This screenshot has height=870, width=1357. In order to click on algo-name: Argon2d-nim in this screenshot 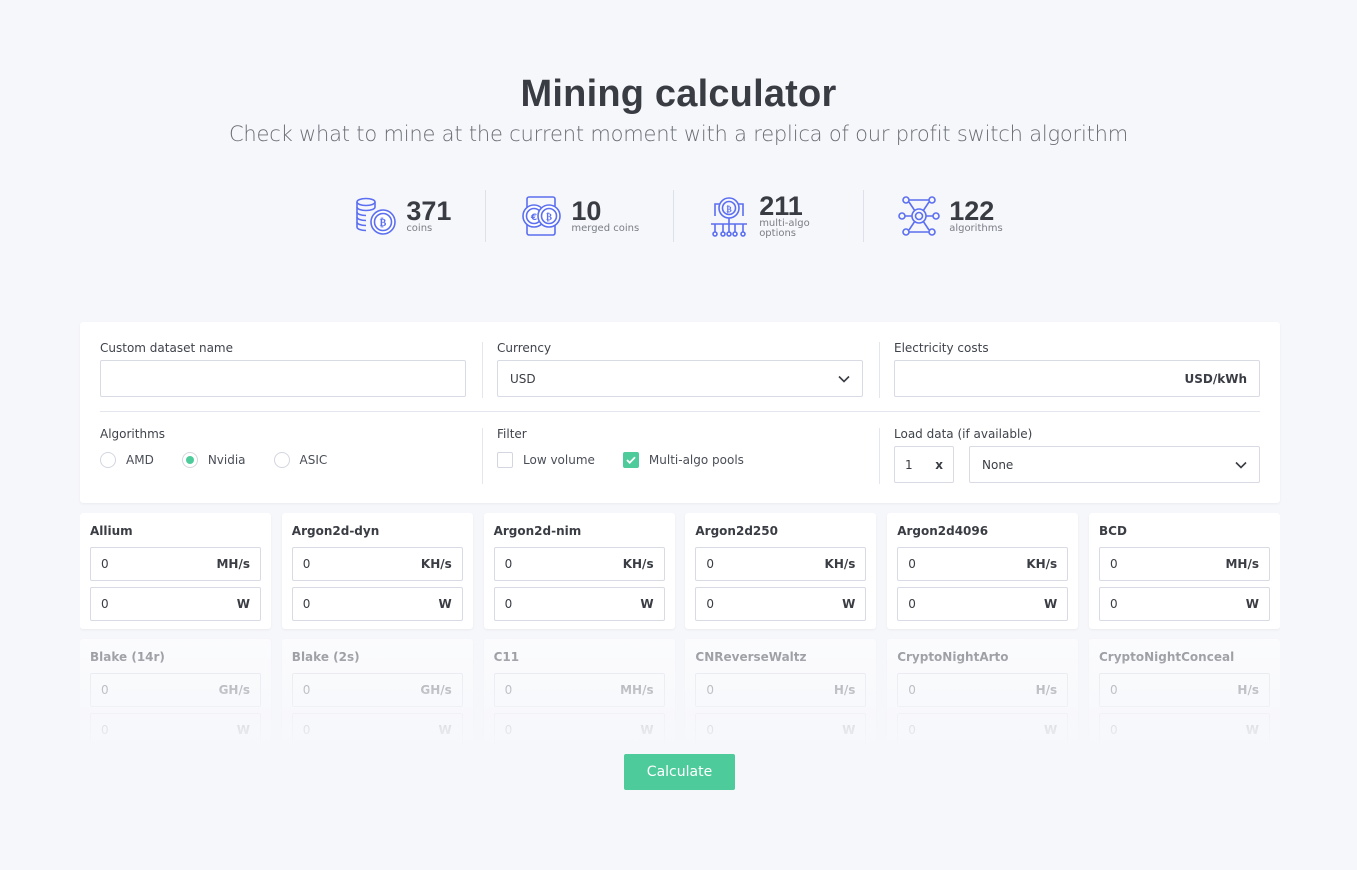, I will do `click(537, 531)`.